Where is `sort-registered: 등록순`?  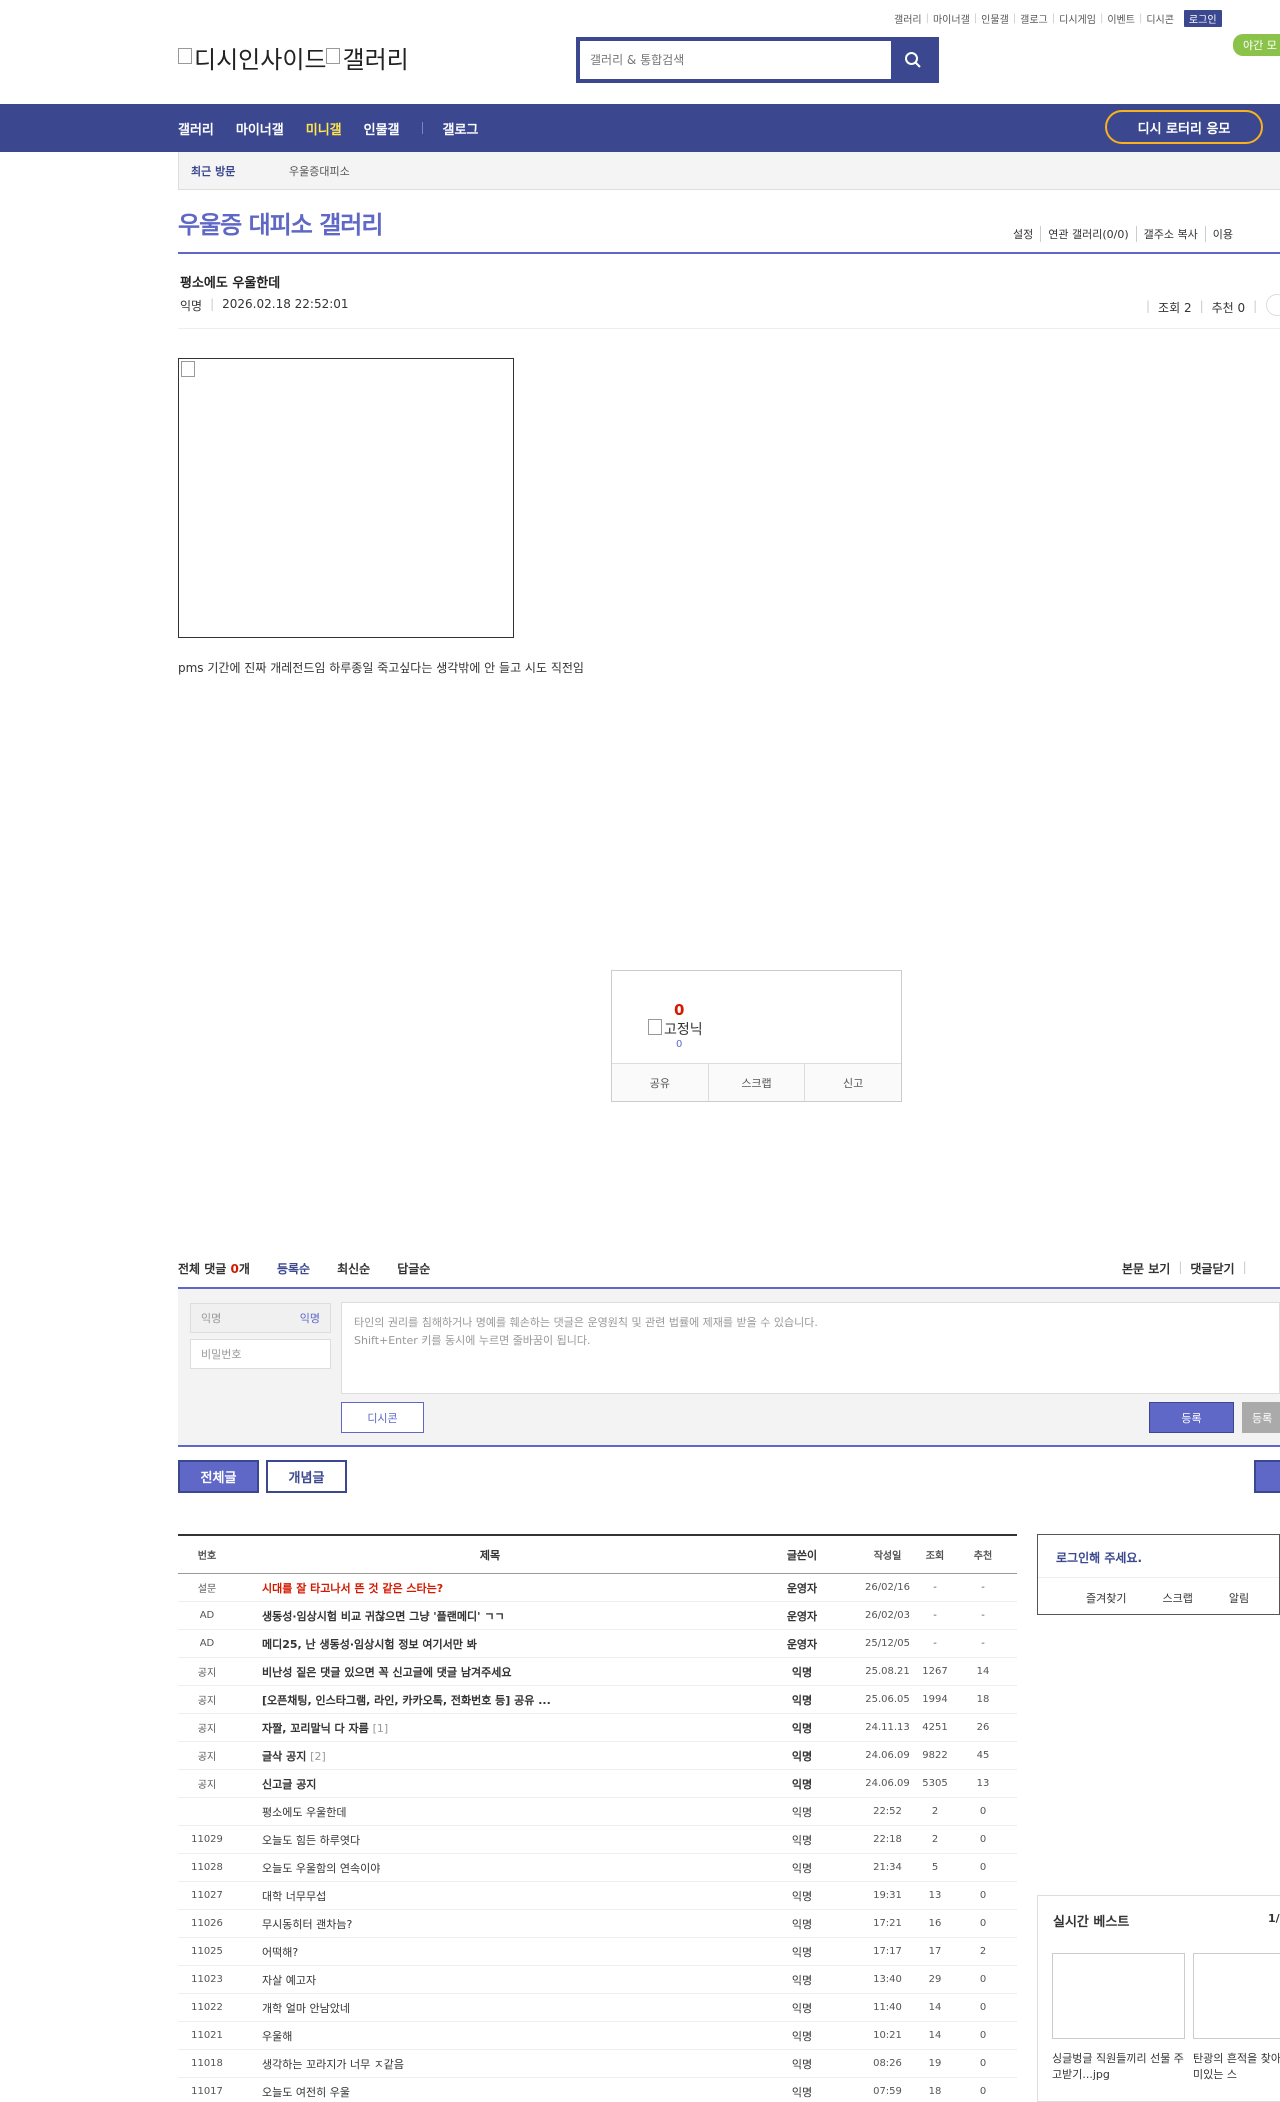 sort-registered: 등록순 is located at coordinates (293, 1268).